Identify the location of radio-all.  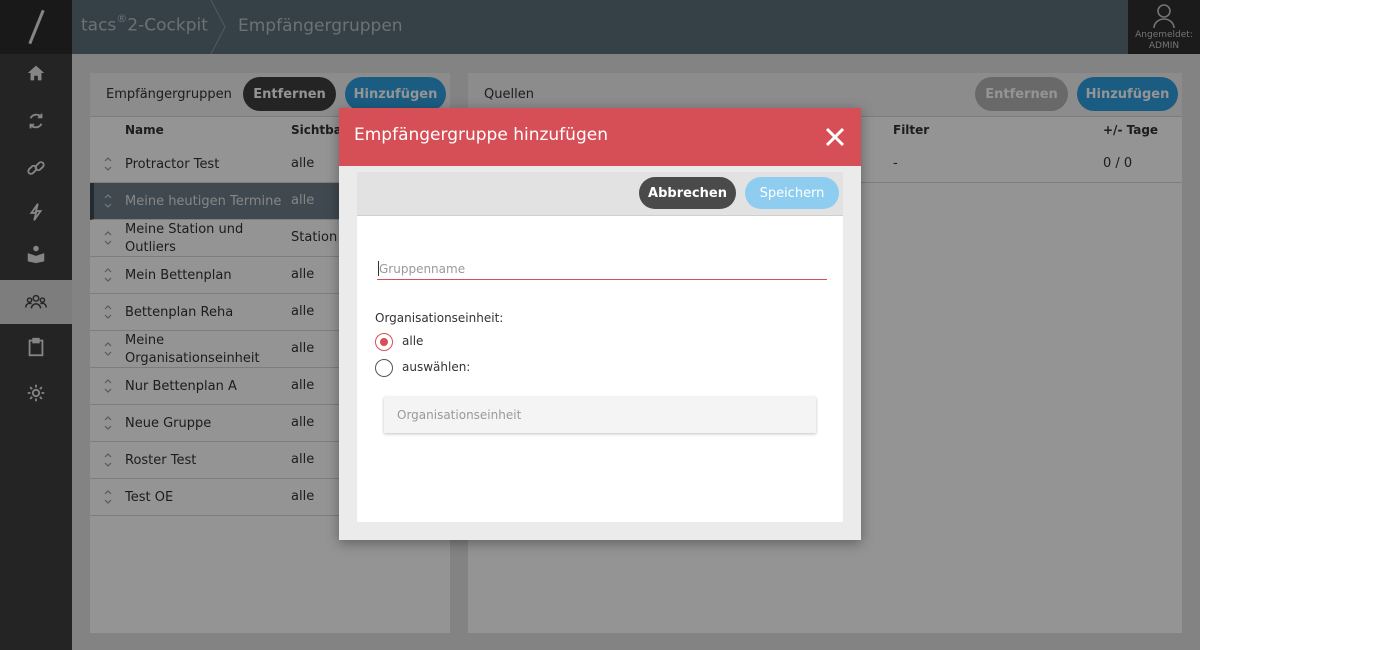
(384, 342).